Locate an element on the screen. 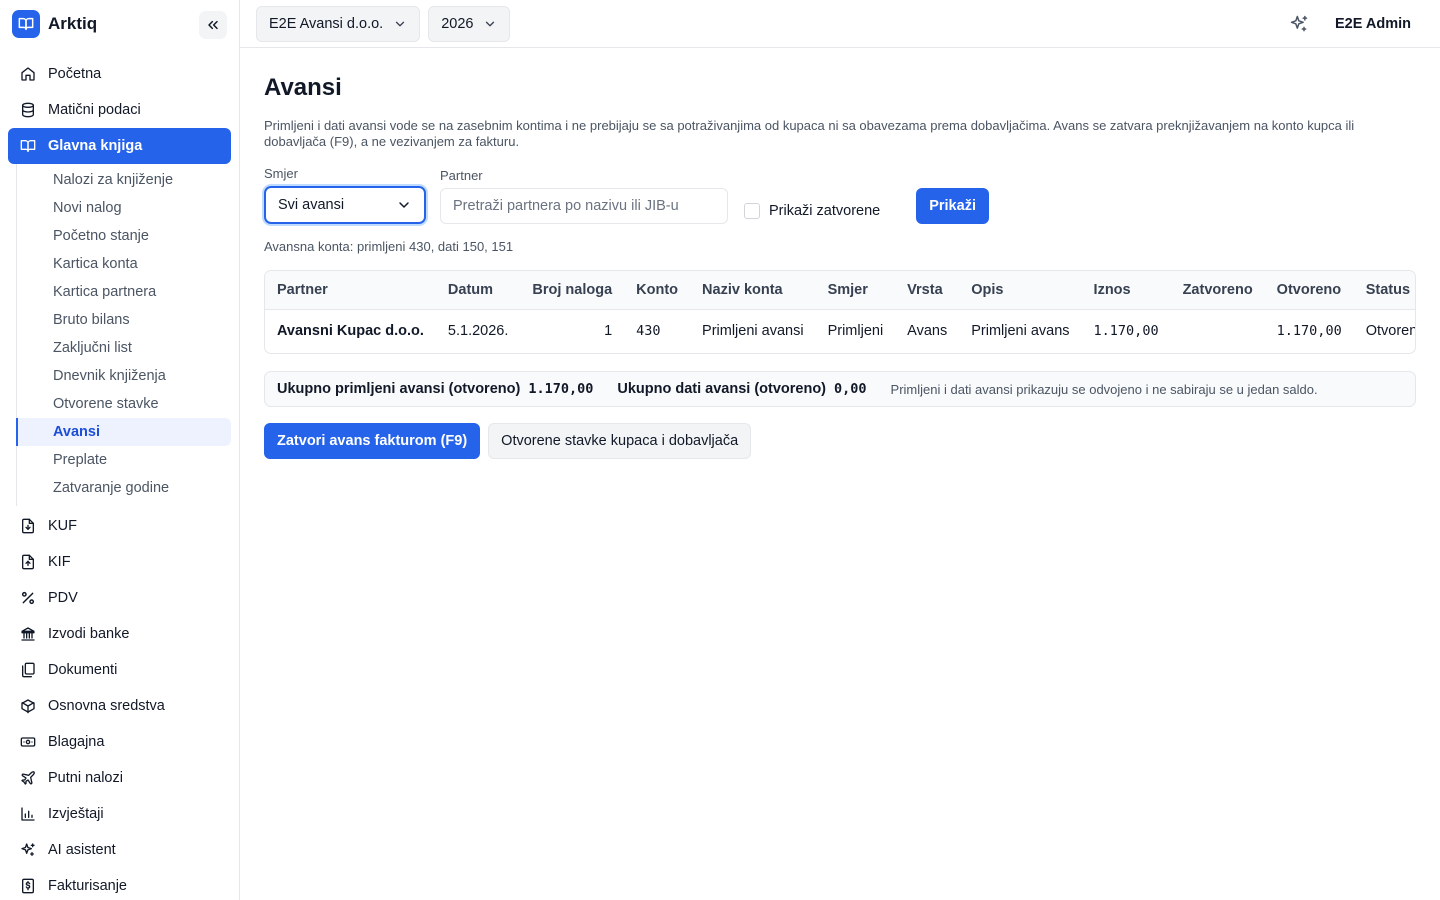 The height and width of the screenshot is (900, 1440). partner-group: Partner is located at coordinates (584, 196).